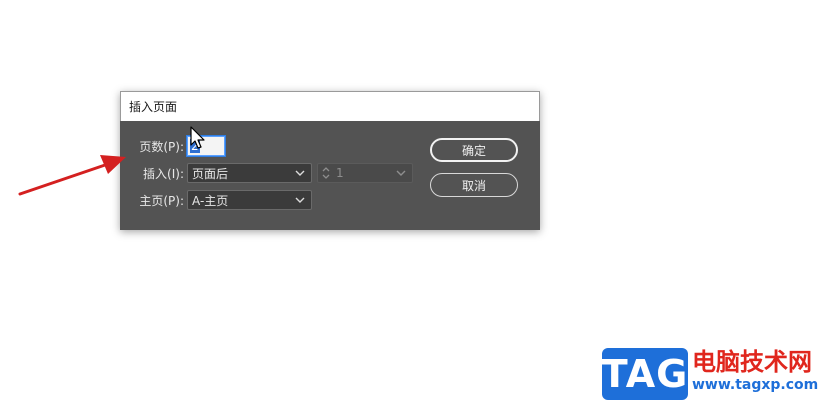 The width and height of the screenshot is (826, 402). What do you see at coordinates (210, 173) in the screenshot?
I see `insert-position-value: 页面后` at bounding box center [210, 173].